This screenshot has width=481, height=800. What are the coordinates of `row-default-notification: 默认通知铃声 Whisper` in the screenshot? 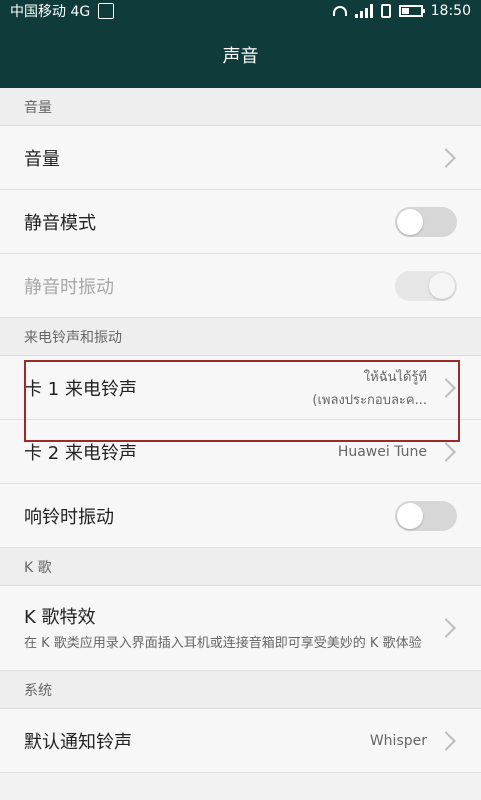 It's located at (240, 741).